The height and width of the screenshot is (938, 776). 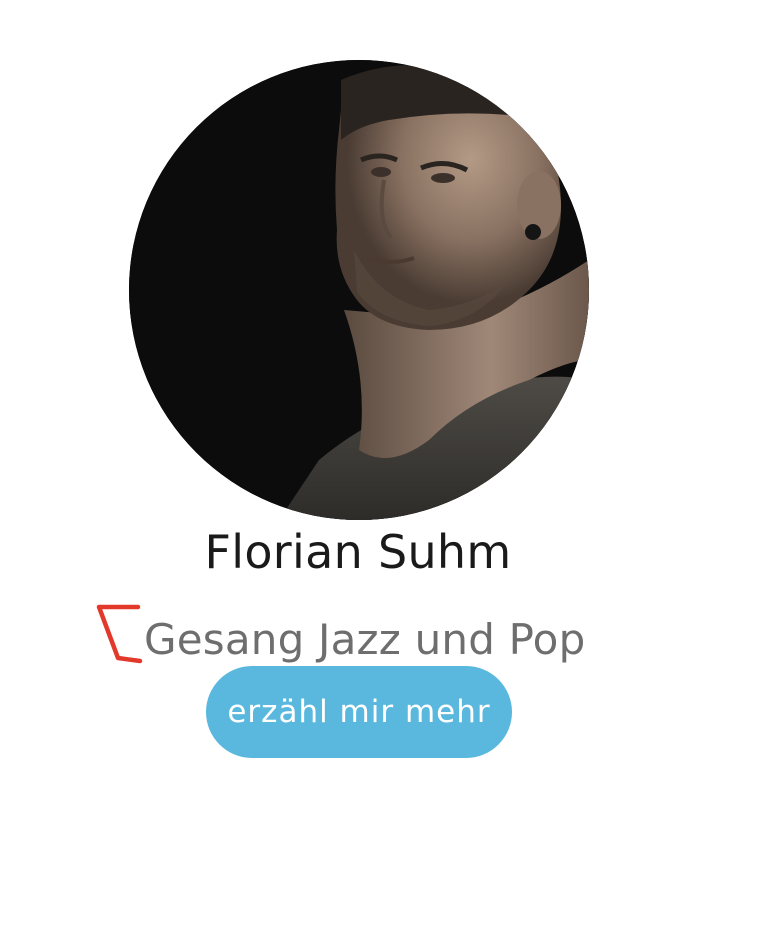 I want to click on teacher-name: Florian Suhm, so click(x=358, y=552).